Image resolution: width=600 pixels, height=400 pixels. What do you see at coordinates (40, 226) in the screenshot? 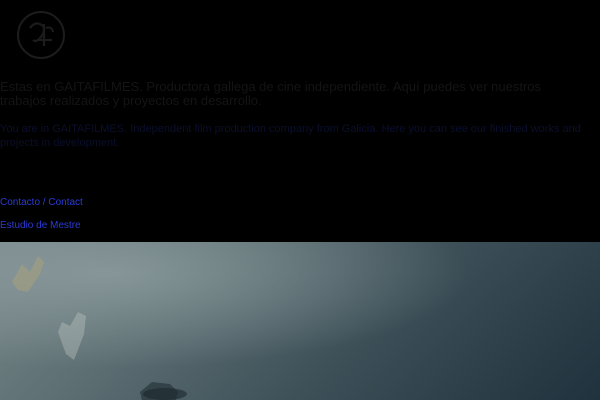
I see `studio-link: Estudio de Mestre` at bounding box center [40, 226].